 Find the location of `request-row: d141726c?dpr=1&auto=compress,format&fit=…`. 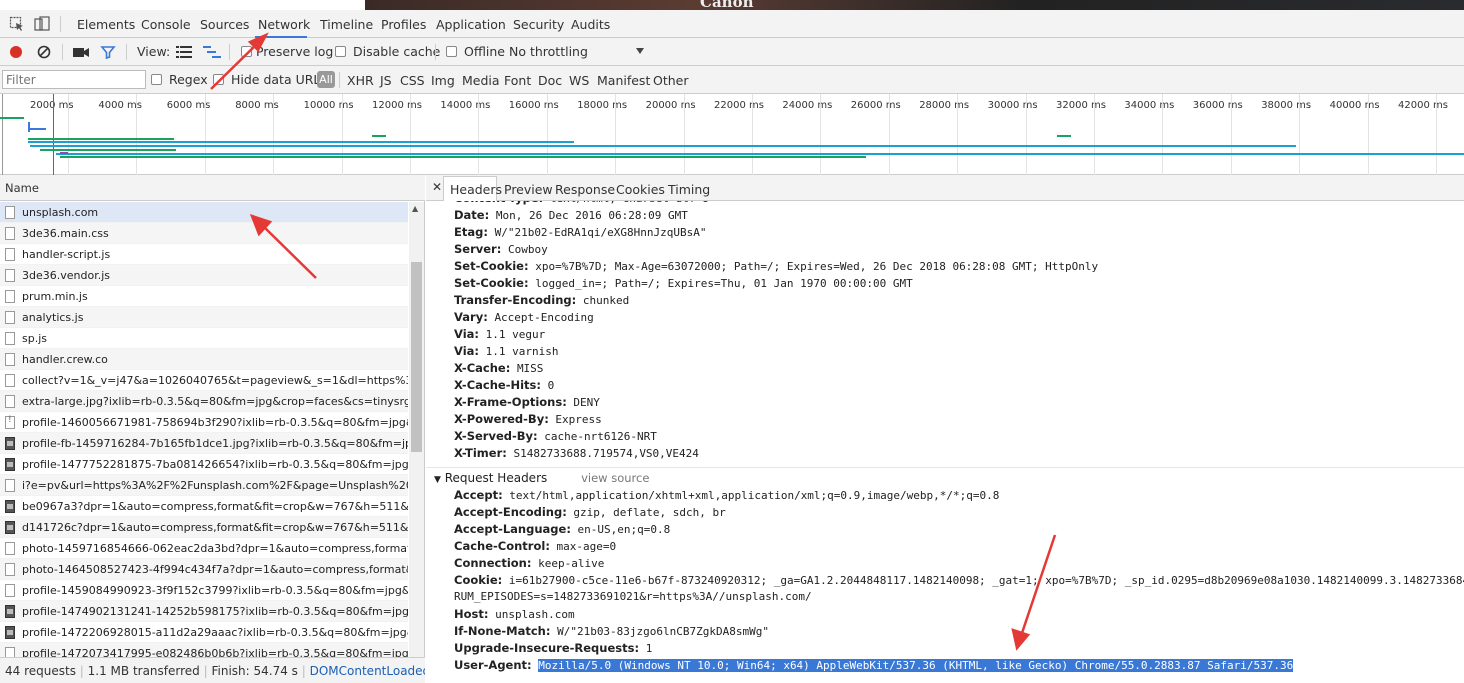

request-row: d141726c?dpr=1&auto=compress,format&fit=… is located at coordinates (204, 527).